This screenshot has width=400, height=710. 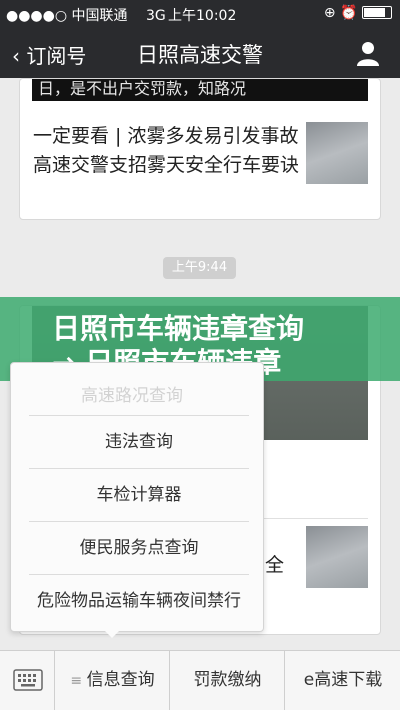 I want to click on status-left: ●●●●○ 中国联通 3G, so click(x=86, y=15).